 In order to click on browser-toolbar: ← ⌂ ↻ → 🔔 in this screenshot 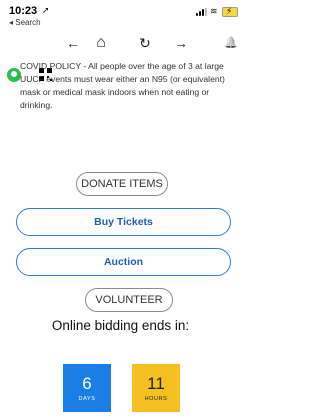, I will do `click(120, 57)`.